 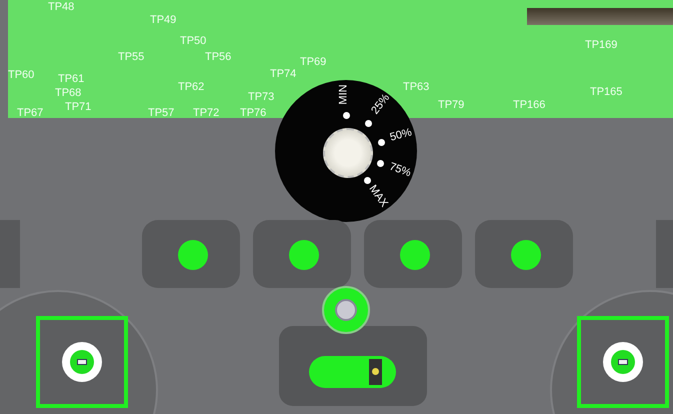 I want to click on dial-label: 50%, so click(x=401, y=135).